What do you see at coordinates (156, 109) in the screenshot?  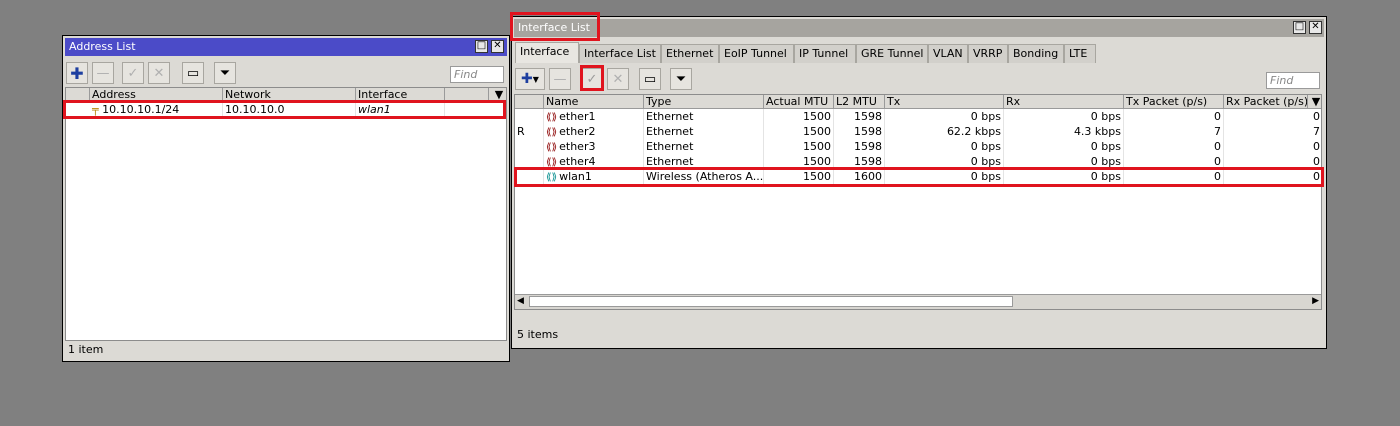 I see `address-cell: ╤ 10.10.10.1/24` at bounding box center [156, 109].